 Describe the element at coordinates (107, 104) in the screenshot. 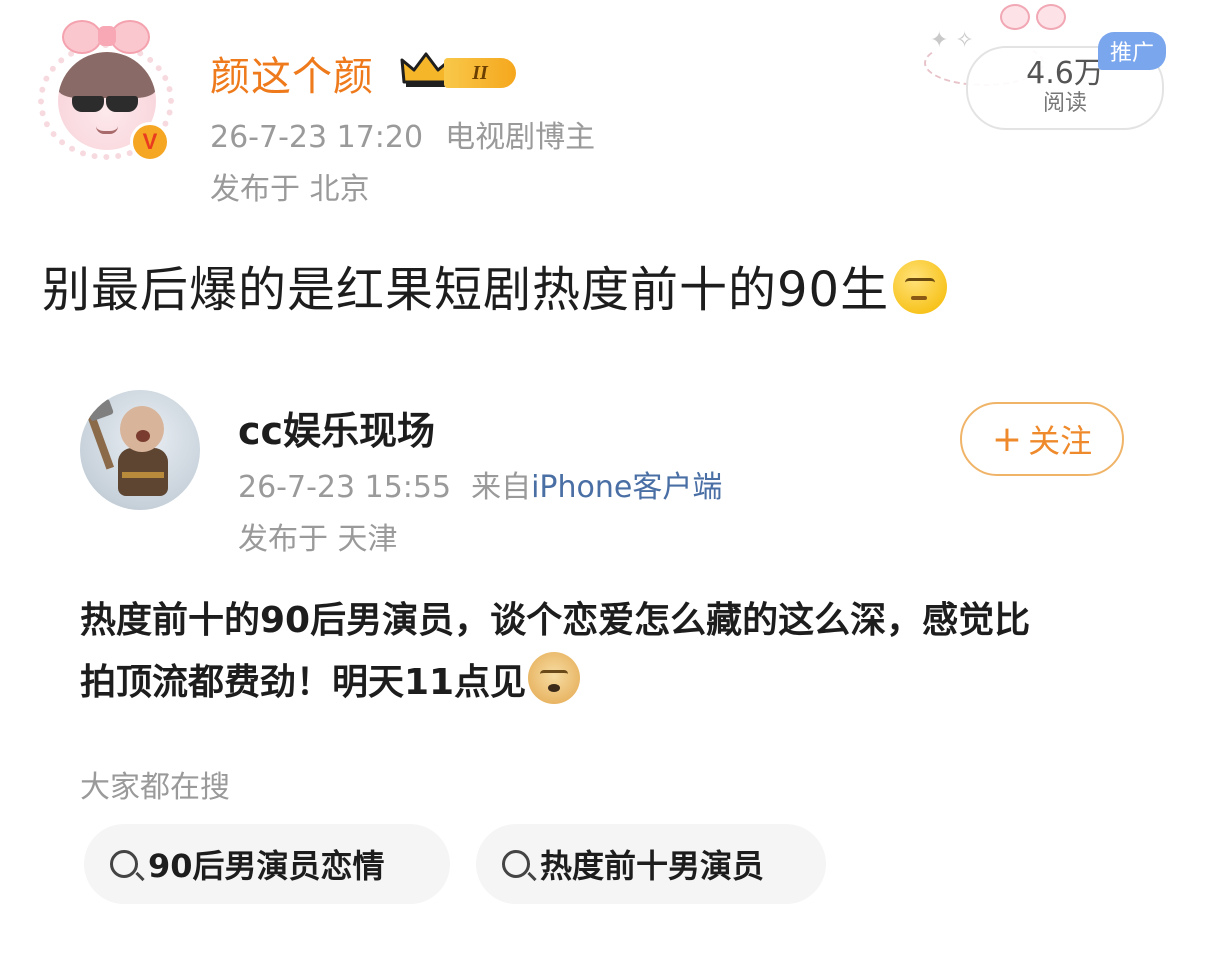

I see `sunglasses-icon` at that location.